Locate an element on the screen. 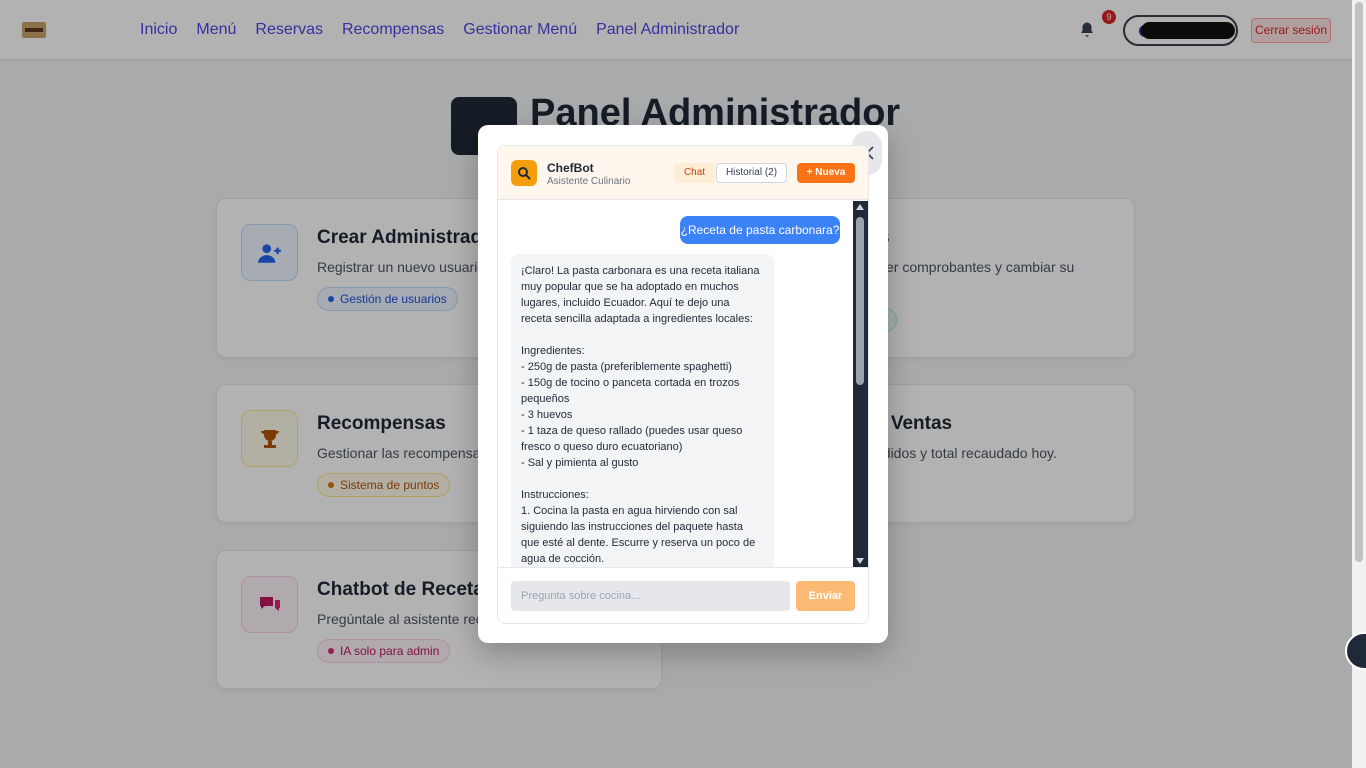 Image resolution: width=1366 pixels, height=768 pixels. user-message: ¿Receta de pasta carbonara? is located at coordinates (760, 230).